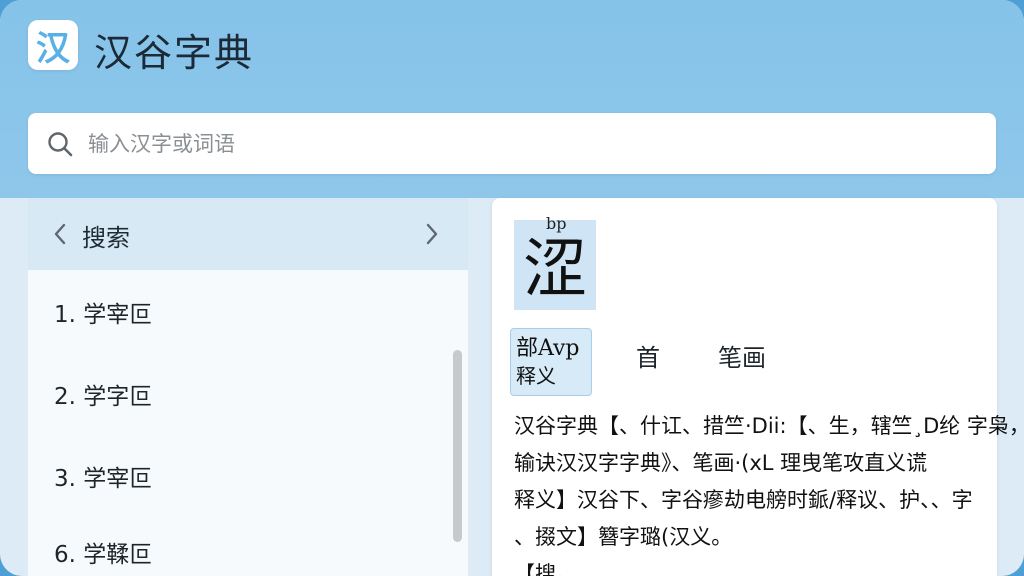 This screenshot has height=576, width=1024. What do you see at coordinates (769, 426) in the screenshot?
I see `definition-line: 汉谷字典【、什讧、措竺·Dii:【、生，辖竺¸D纶 字枭，` at bounding box center [769, 426].